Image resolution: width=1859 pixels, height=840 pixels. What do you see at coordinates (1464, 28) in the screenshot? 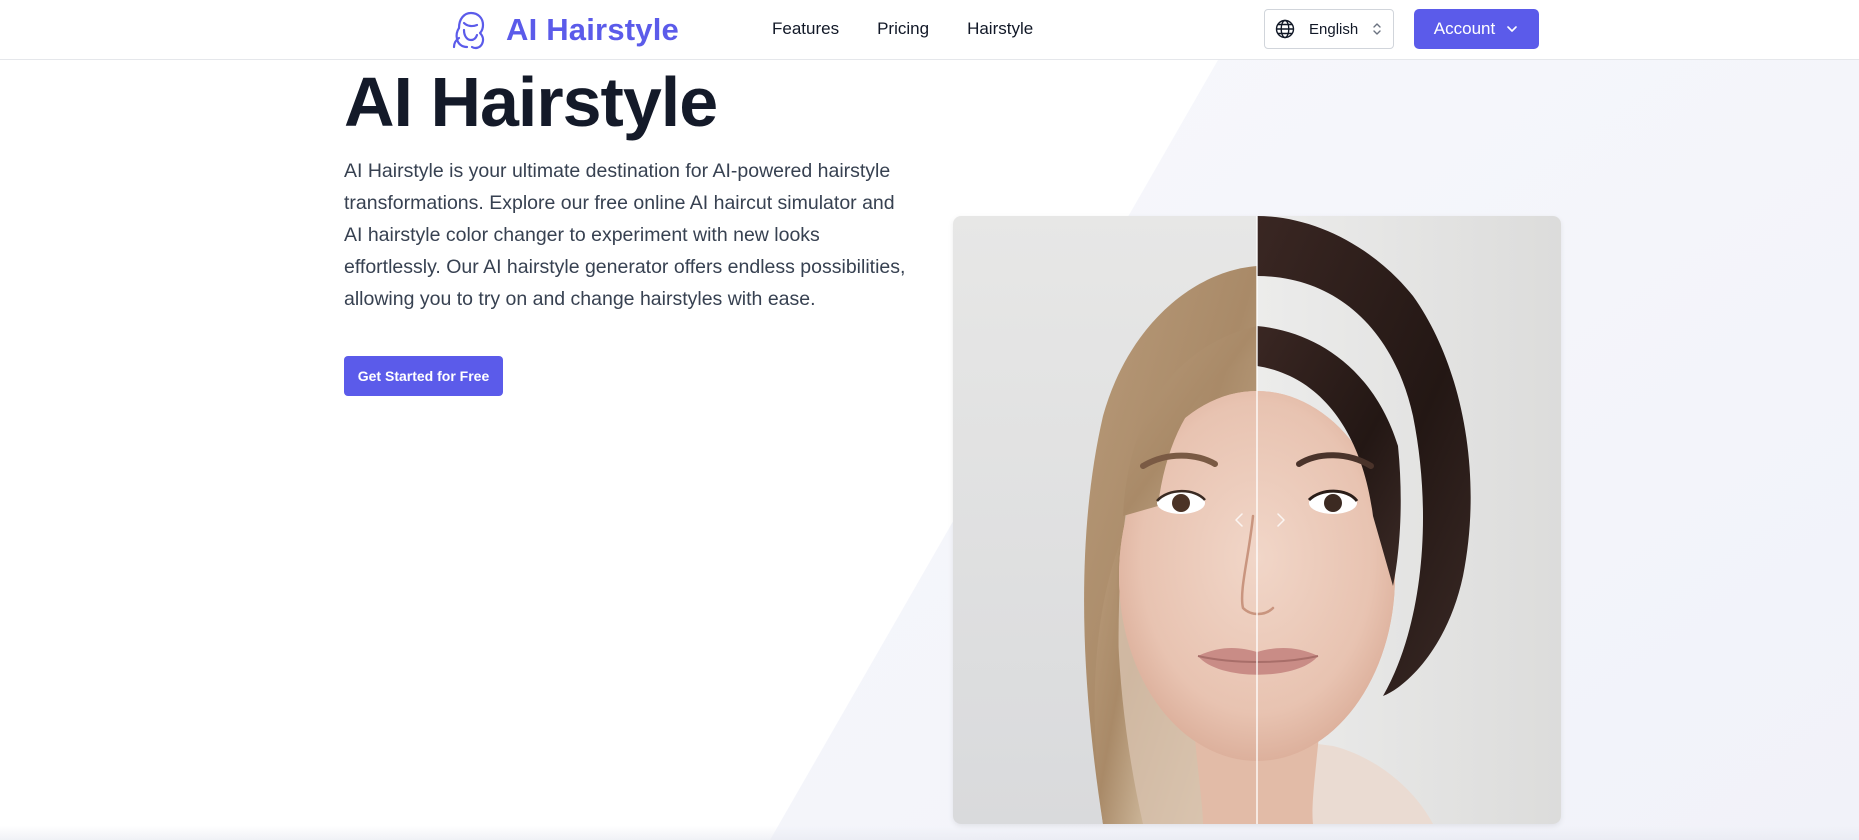
I see `account-label: Account` at bounding box center [1464, 28].